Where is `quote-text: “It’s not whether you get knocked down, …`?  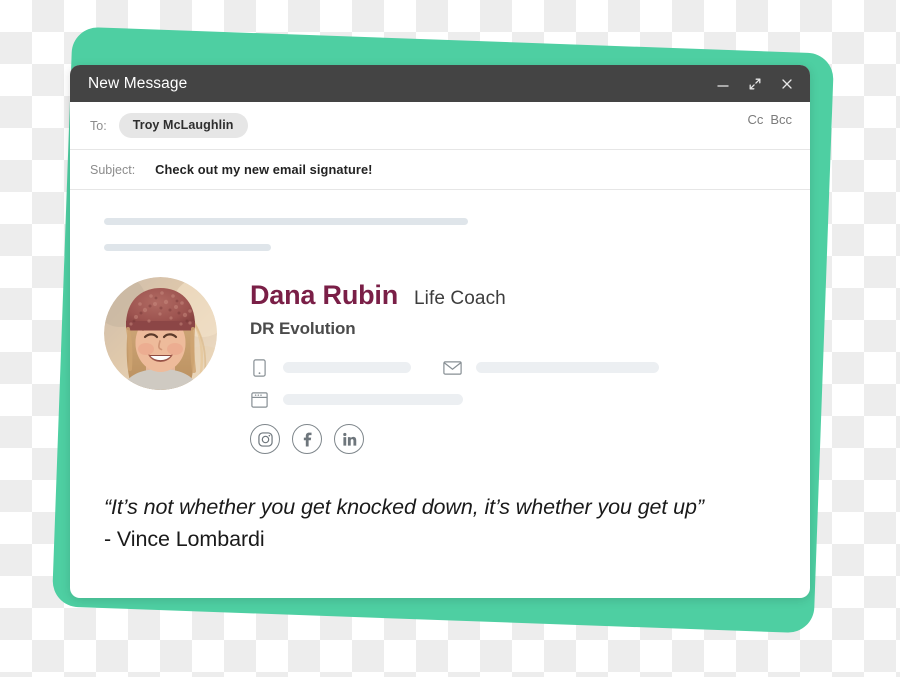
quote-text: “It’s not whether you get knocked down, … is located at coordinates (404, 507).